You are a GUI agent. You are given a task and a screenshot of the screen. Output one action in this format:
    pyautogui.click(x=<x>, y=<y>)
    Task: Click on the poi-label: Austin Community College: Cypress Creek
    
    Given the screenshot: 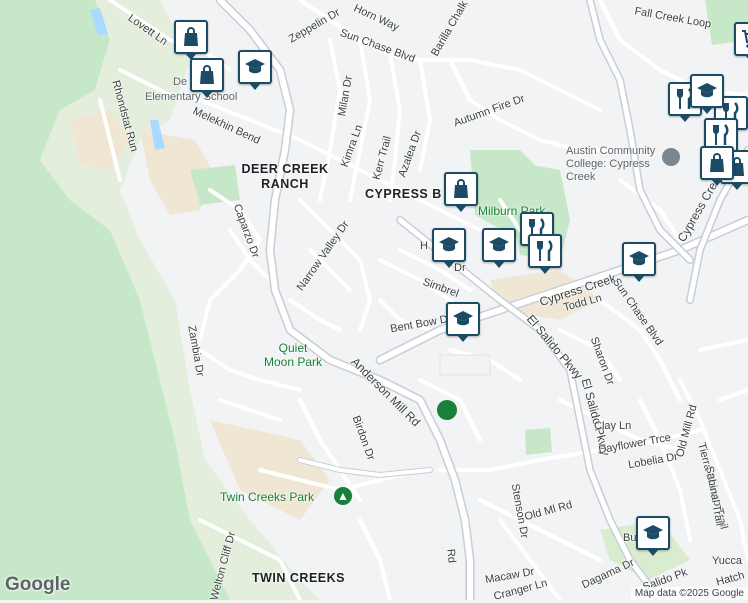 What is the action you would take?
    pyautogui.click(x=611, y=164)
    